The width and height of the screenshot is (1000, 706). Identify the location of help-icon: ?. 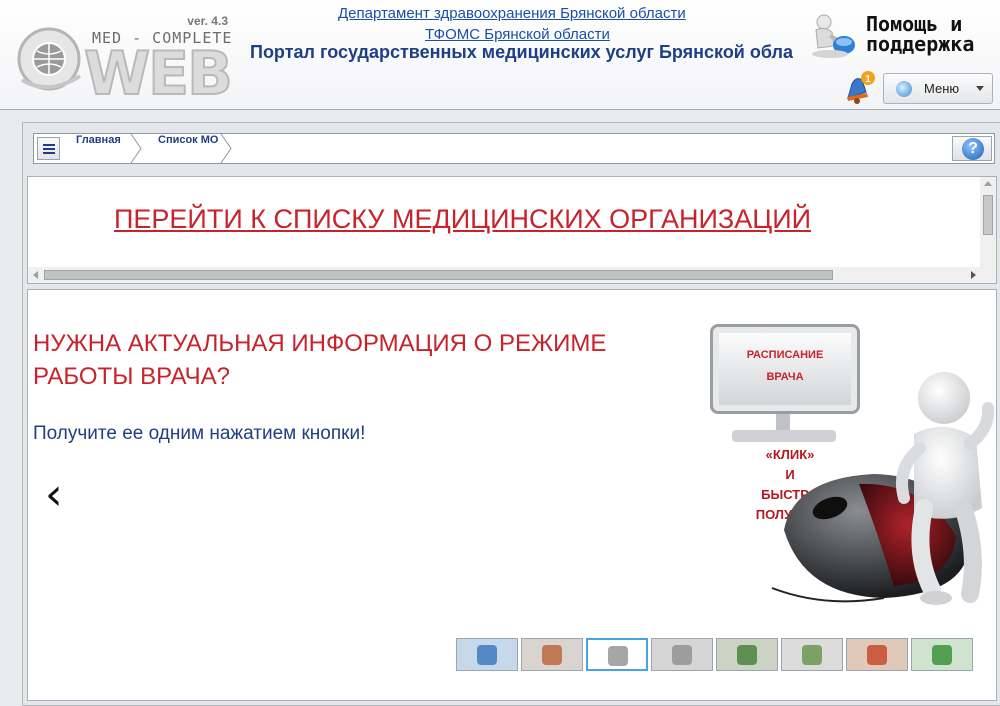
(973, 149).